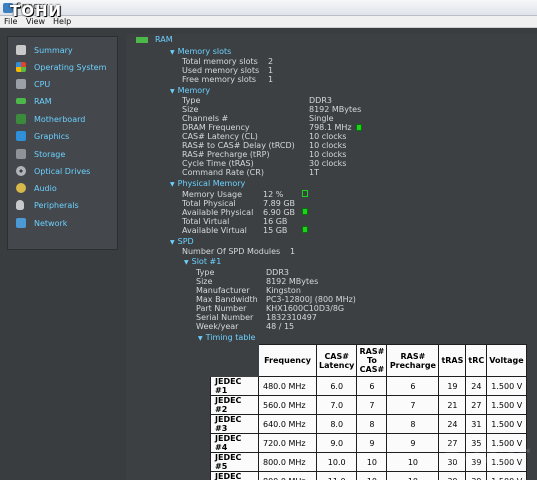 This screenshot has height=480, width=537. I want to click on section-title: Slot #1, so click(206, 261).